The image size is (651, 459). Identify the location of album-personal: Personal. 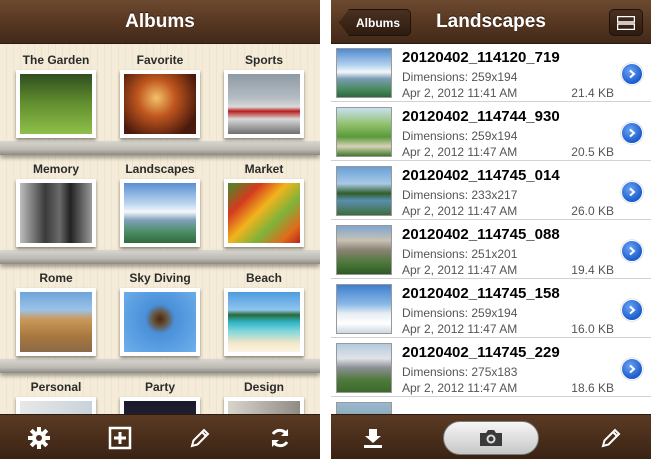
(56, 396).